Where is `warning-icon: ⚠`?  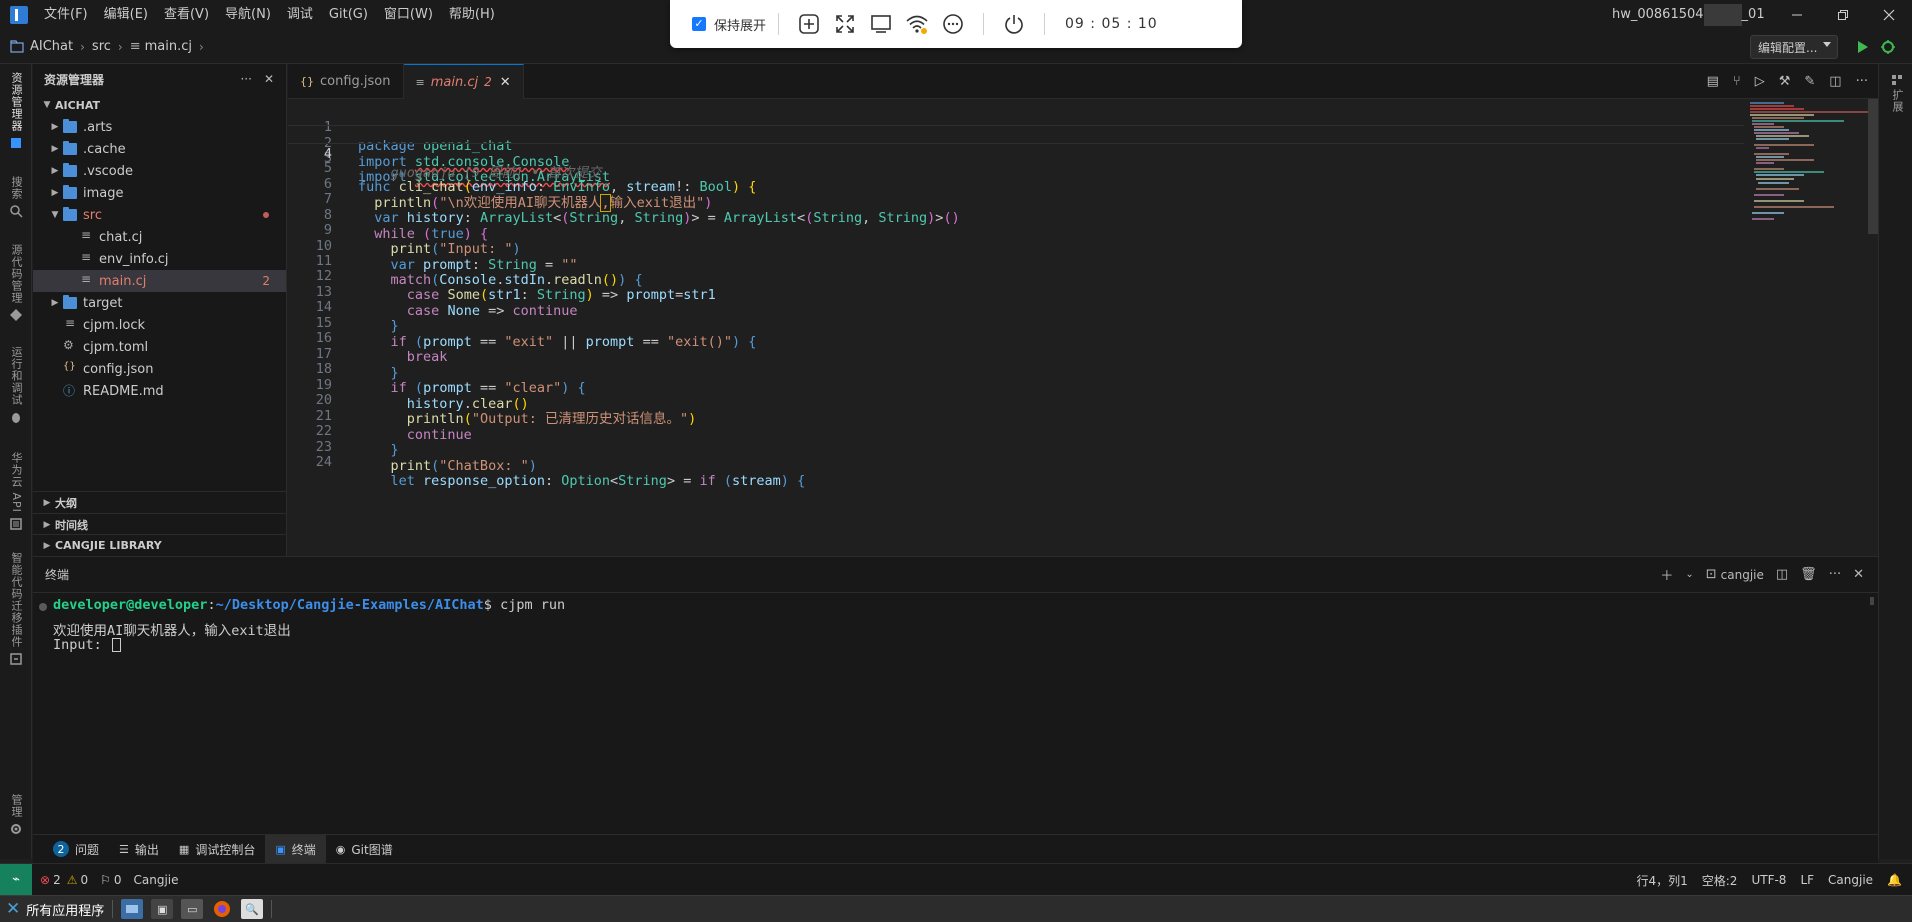 warning-icon: ⚠ is located at coordinates (72, 879).